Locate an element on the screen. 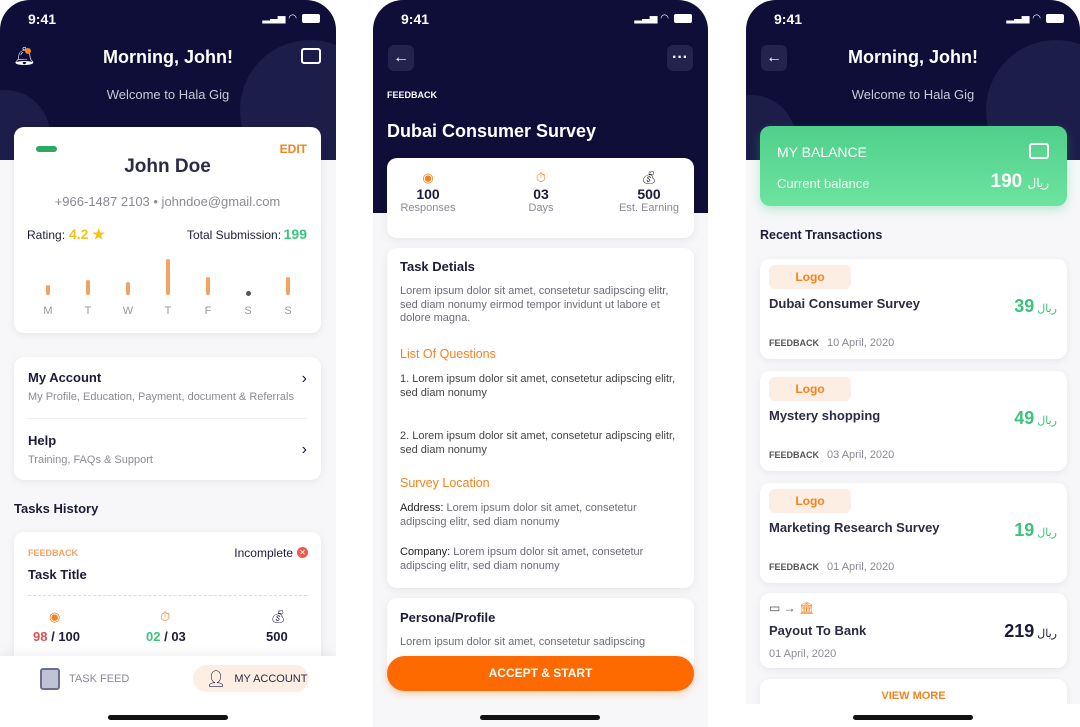 The width and height of the screenshot is (1080, 727). details-heading: Task Detials is located at coordinates (437, 266).